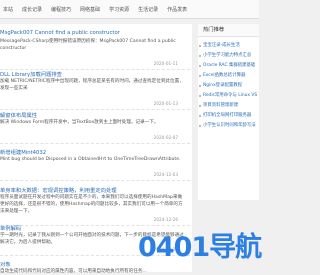 The width and height of the screenshot is (320, 275). What do you see at coordinates (177, 9) in the screenshot?
I see `nav-item-works: 作品发表` at bounding box center [177, 9].